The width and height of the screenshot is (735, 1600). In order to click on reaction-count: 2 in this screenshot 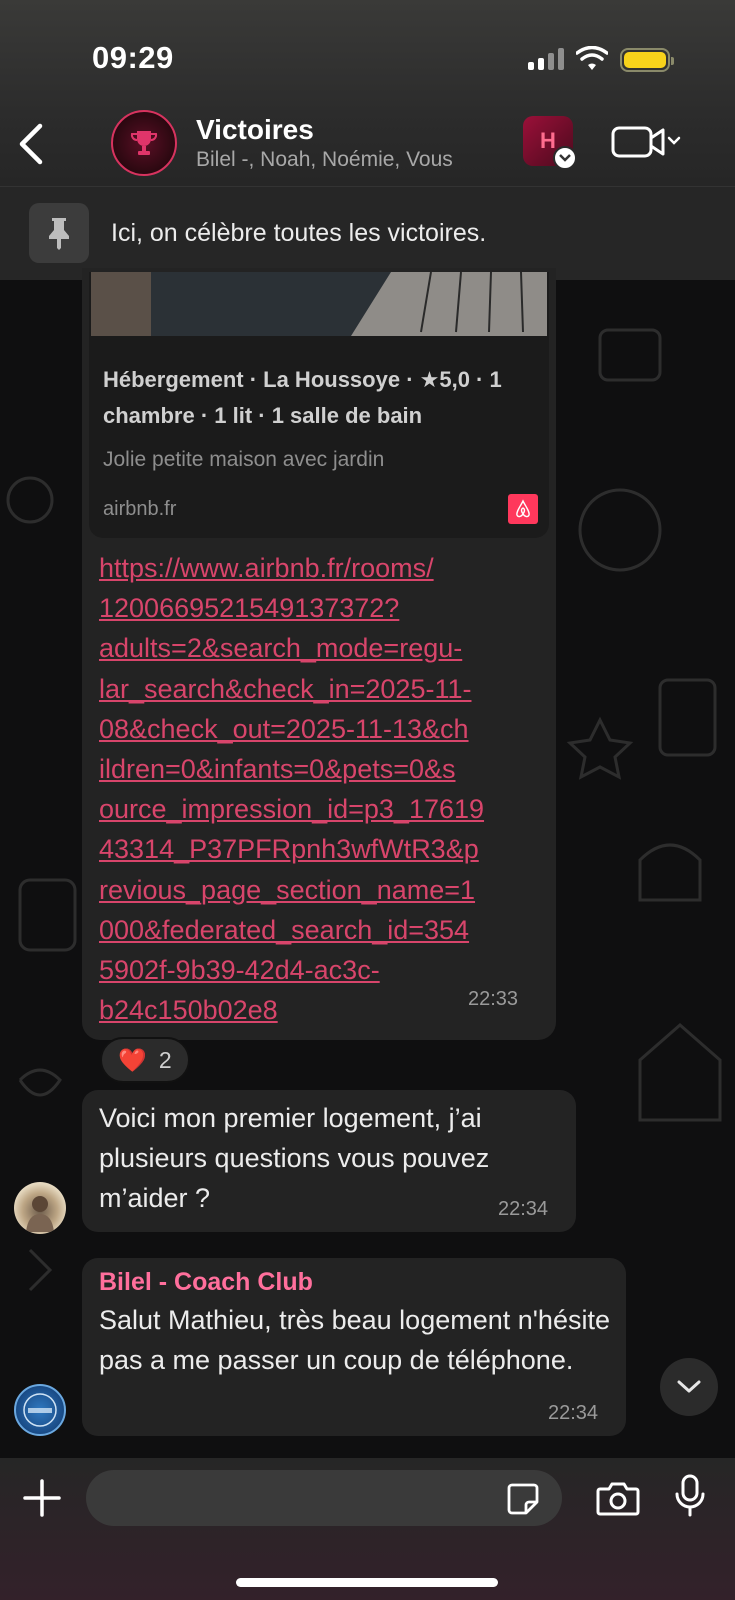, I will do `click(165, 1059)`.